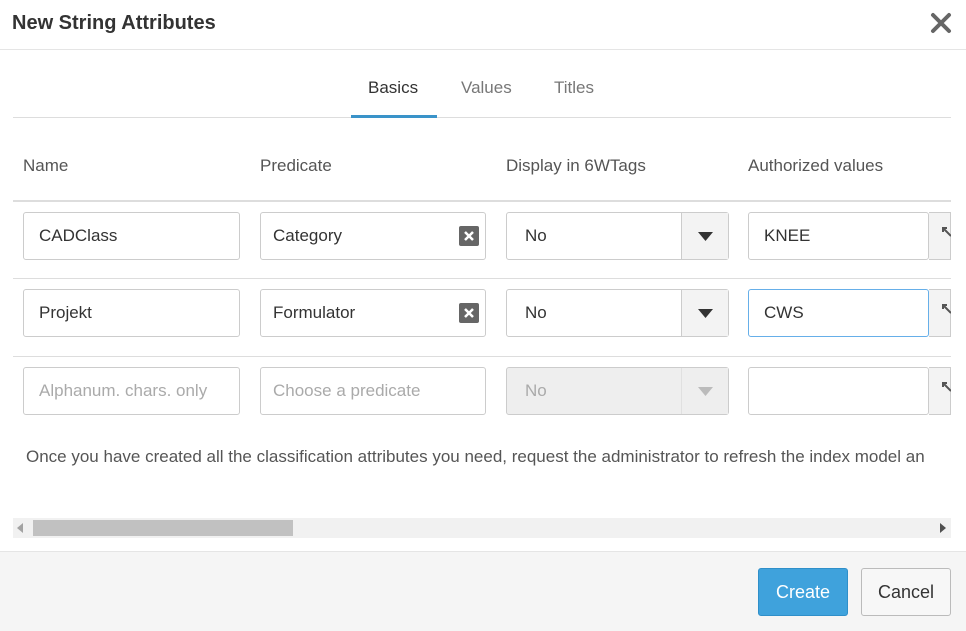  I want to click on tab-bar: Basics Values Titles, so click(482, 89).